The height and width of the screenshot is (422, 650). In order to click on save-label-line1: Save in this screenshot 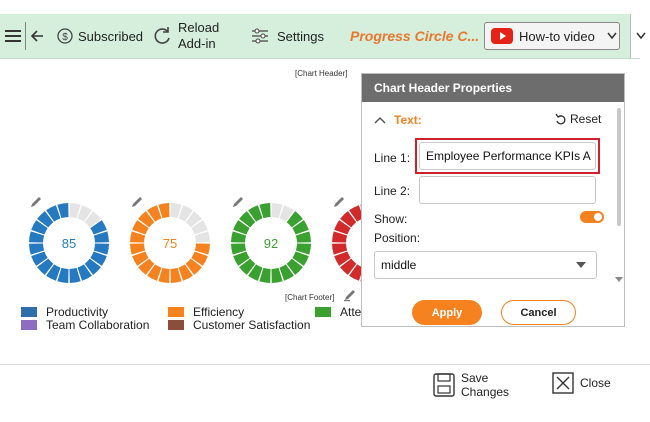, I will do `click(475, 378)`.